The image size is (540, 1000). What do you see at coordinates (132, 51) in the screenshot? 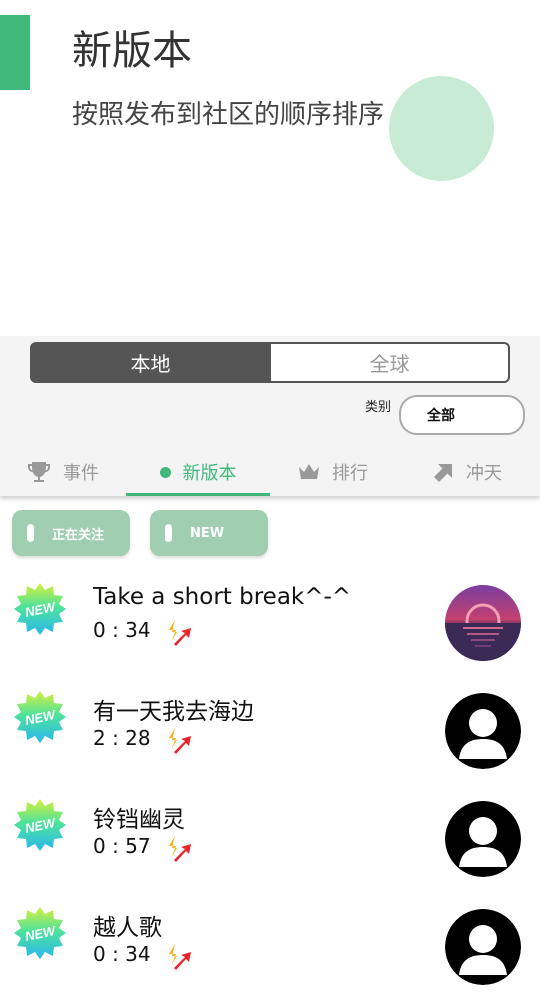
I see `tip-title: 新版本` at bounding box center [132, 51].